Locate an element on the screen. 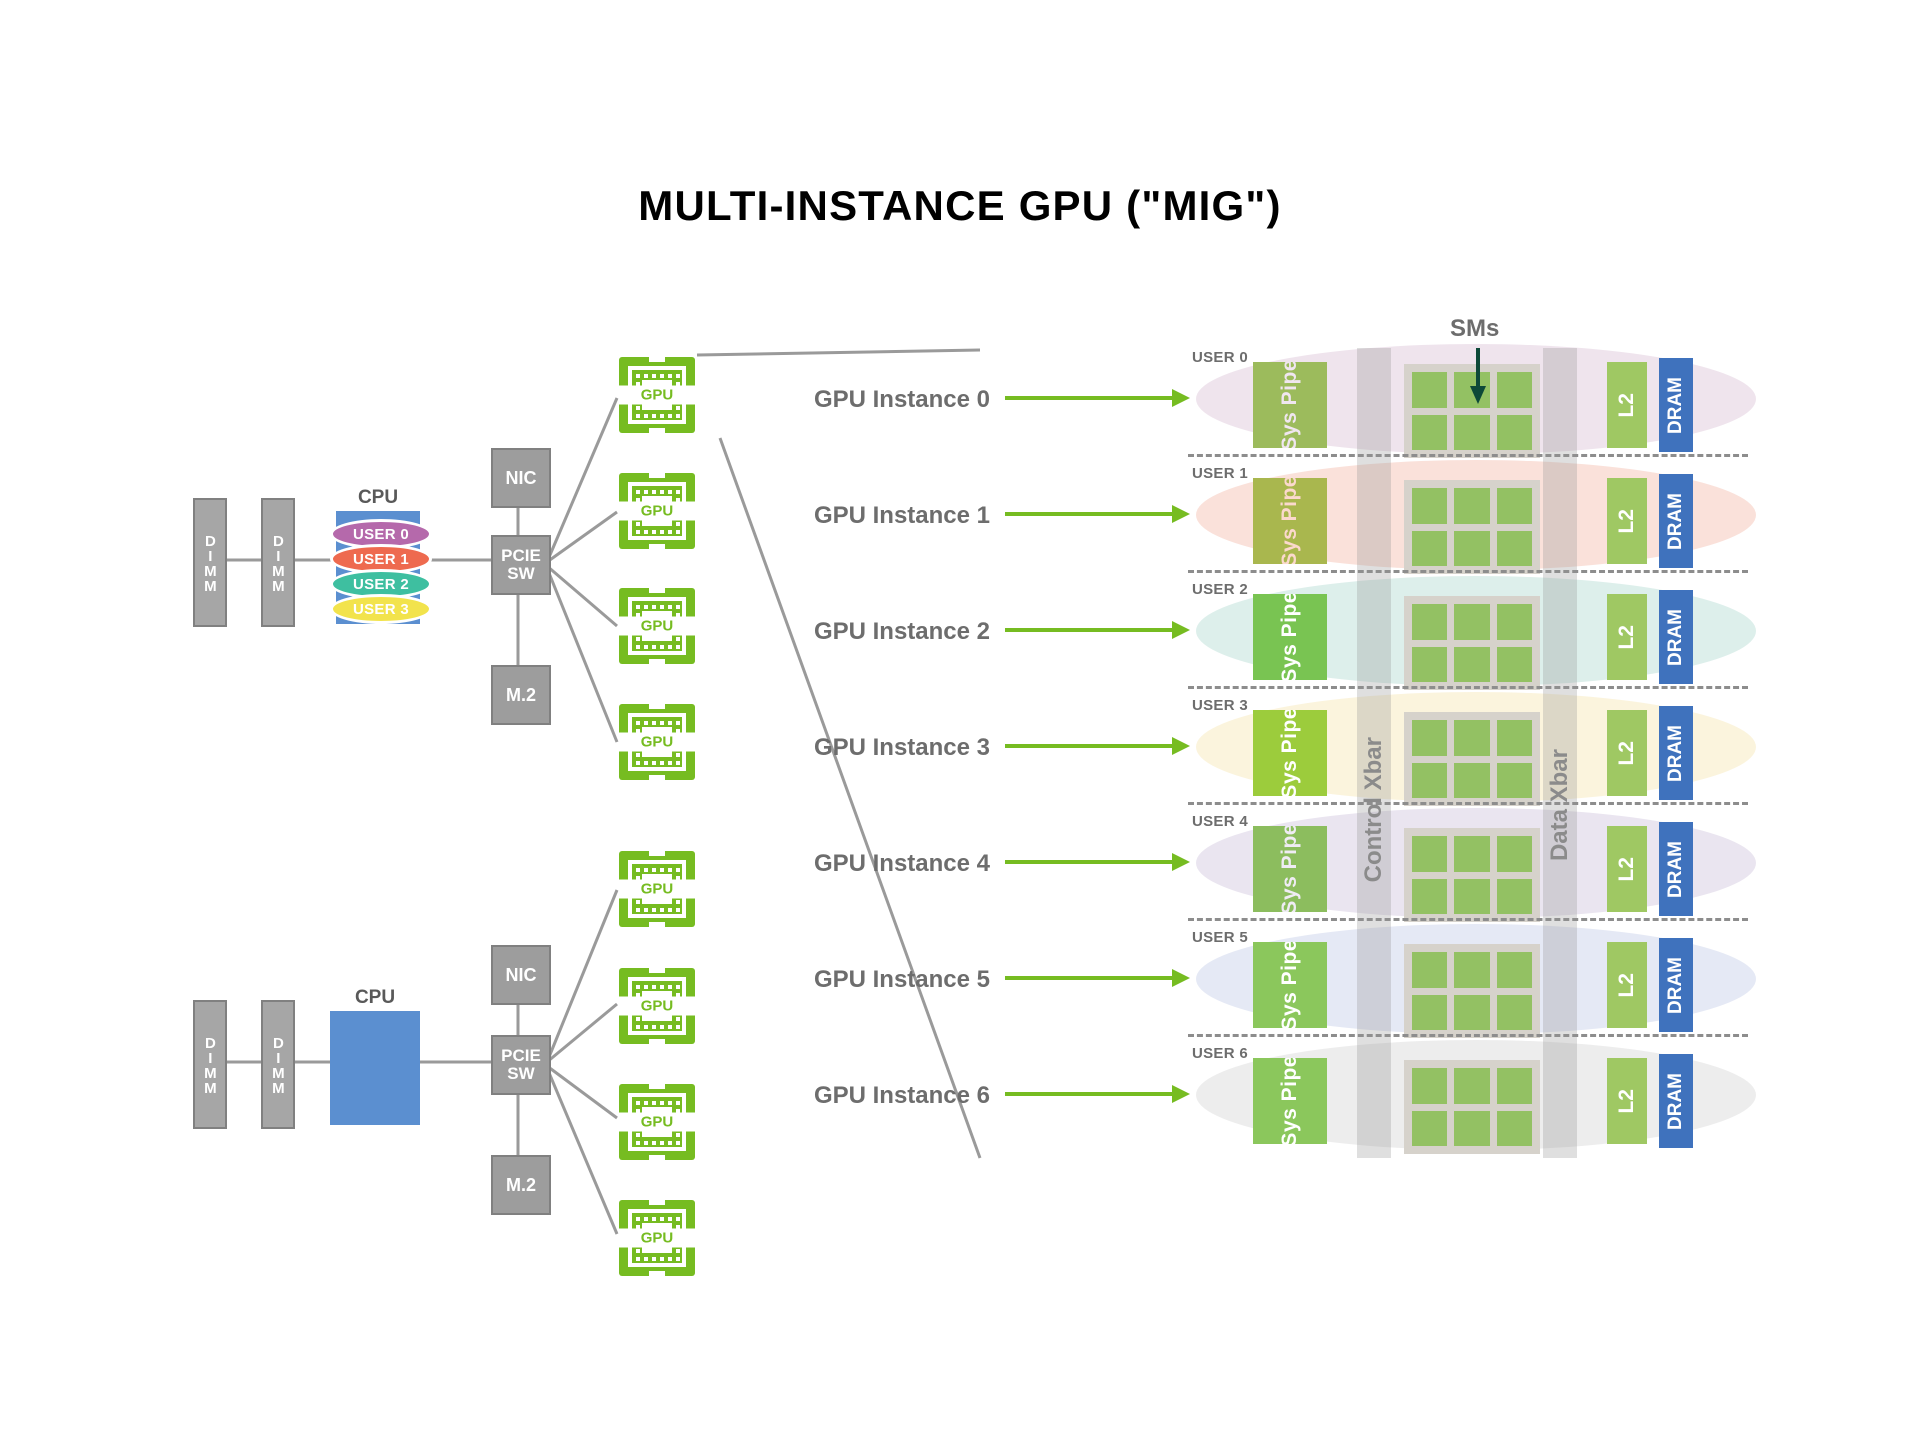 The width and height of the screenshot is (1920, 1440). gpu-chip-bottom-3: GPU is located at coordinates (657, 1238).